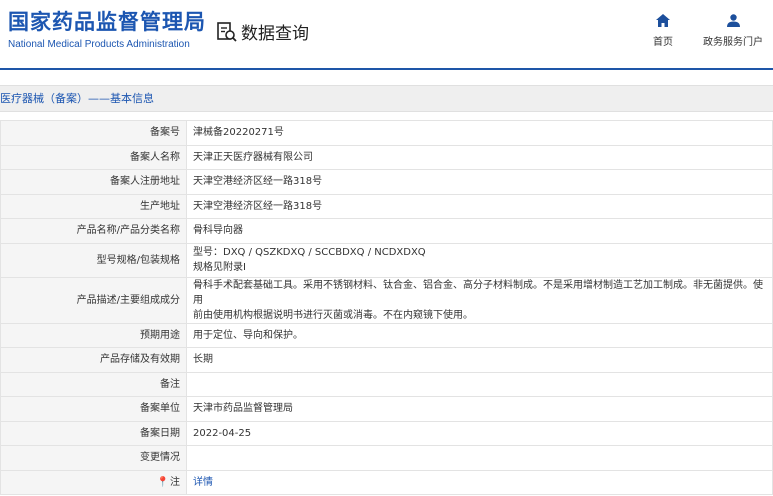  I want to click on row-intended-use: 预期用途 用于定位、导向和保护。, so click(386, 335).